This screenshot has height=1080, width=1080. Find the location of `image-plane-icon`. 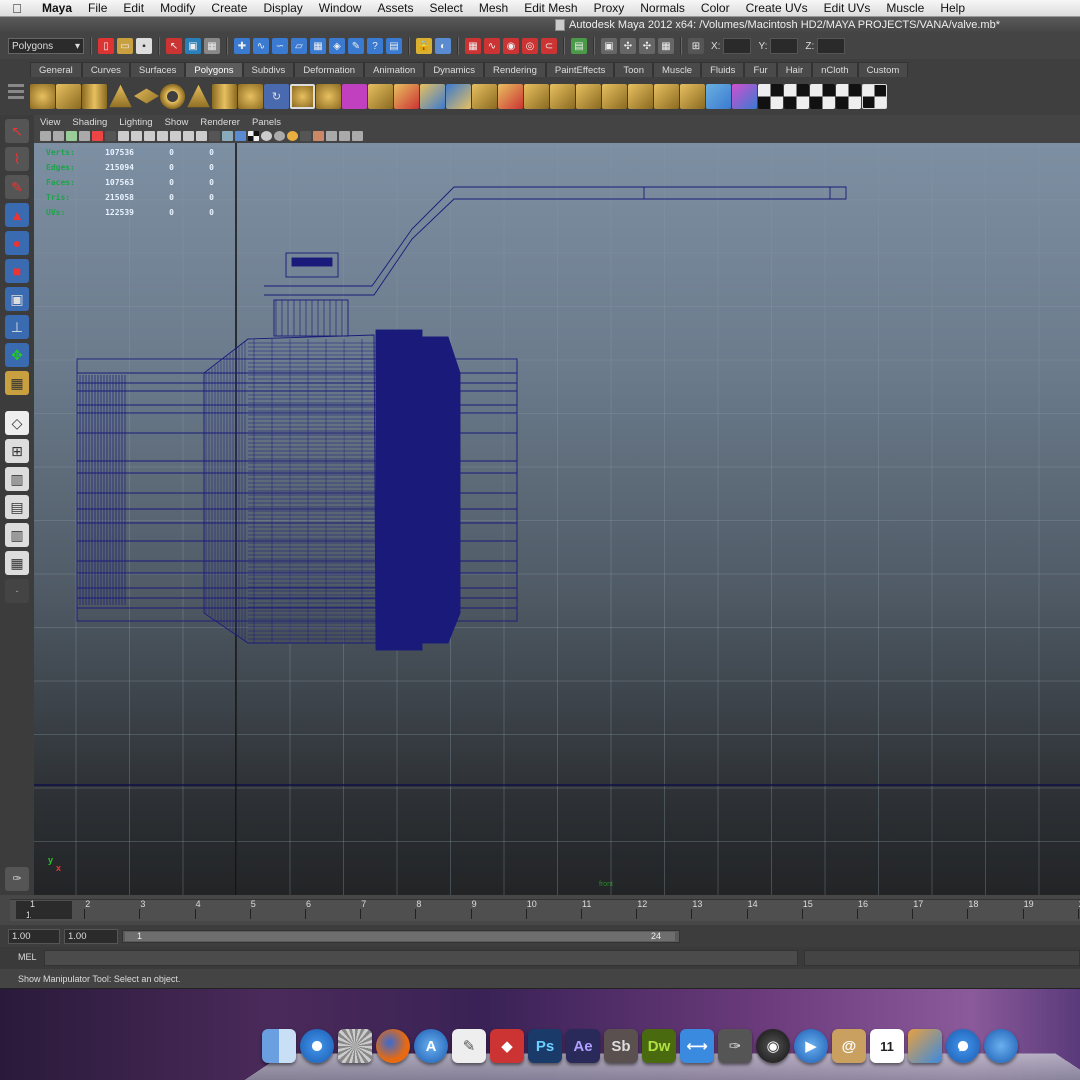

image-plane-icon is located at coordinates (84, 136).